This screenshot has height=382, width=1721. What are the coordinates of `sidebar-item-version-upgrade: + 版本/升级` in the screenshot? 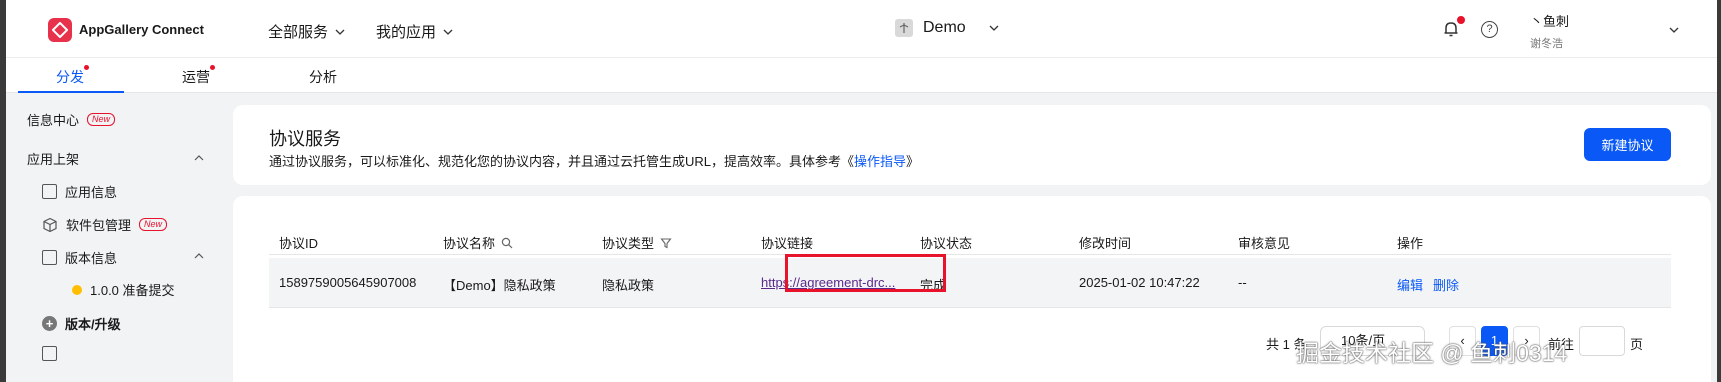 It's located at (81, 323).